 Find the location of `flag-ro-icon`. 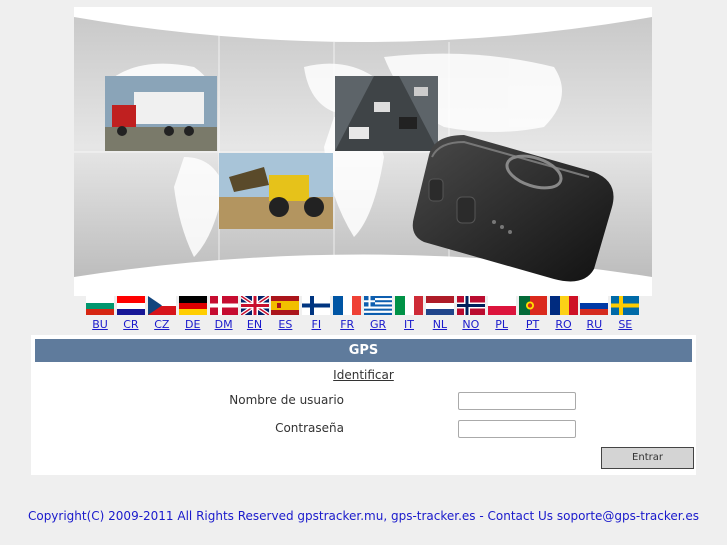

flag-ro-icon is located at coordinates (563, 305).